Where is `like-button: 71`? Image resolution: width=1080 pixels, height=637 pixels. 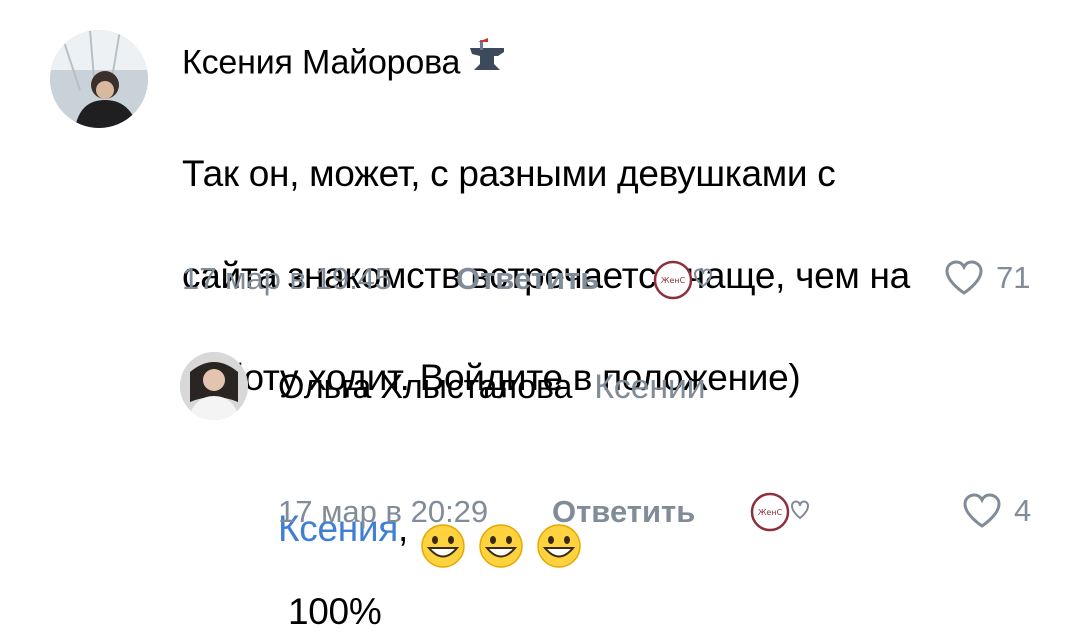 like-button: 71 is located at coordinates (987, 278).